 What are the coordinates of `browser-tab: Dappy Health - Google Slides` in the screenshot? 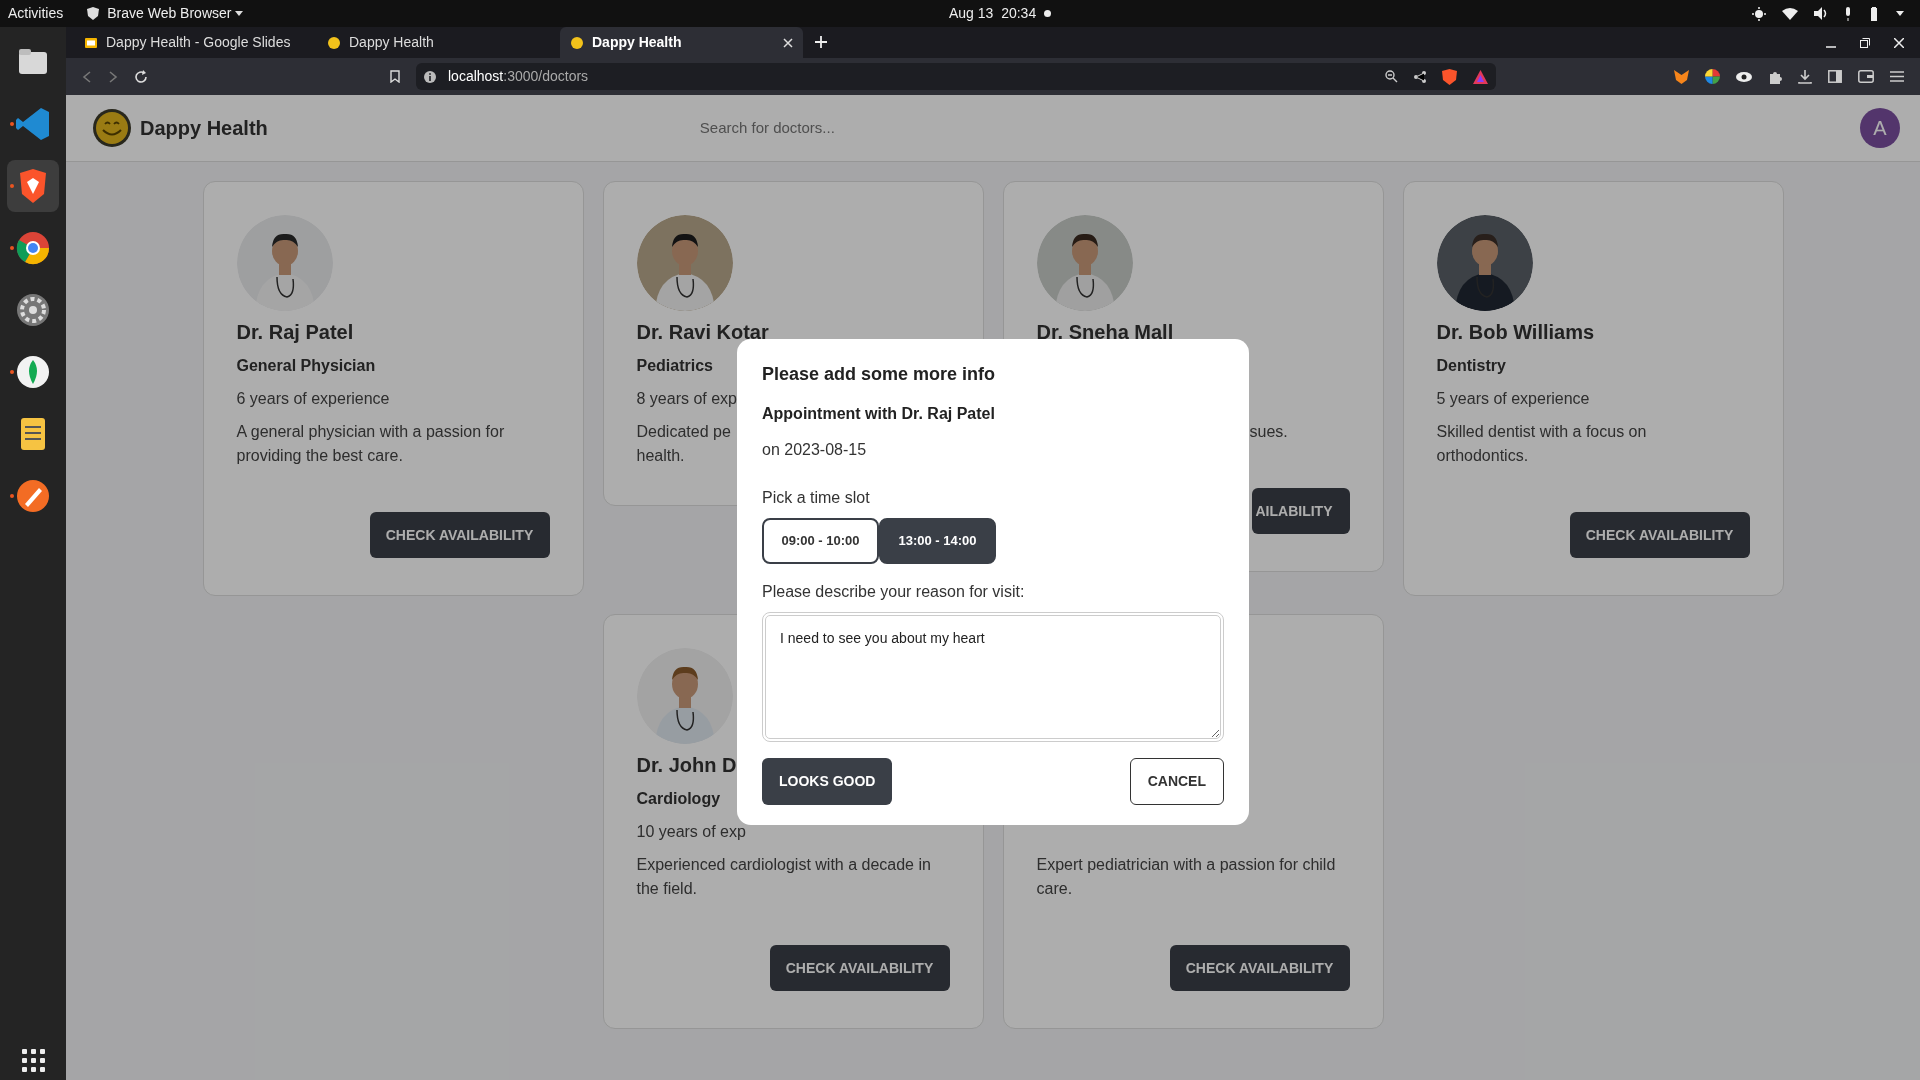 It's located at (195, 42).